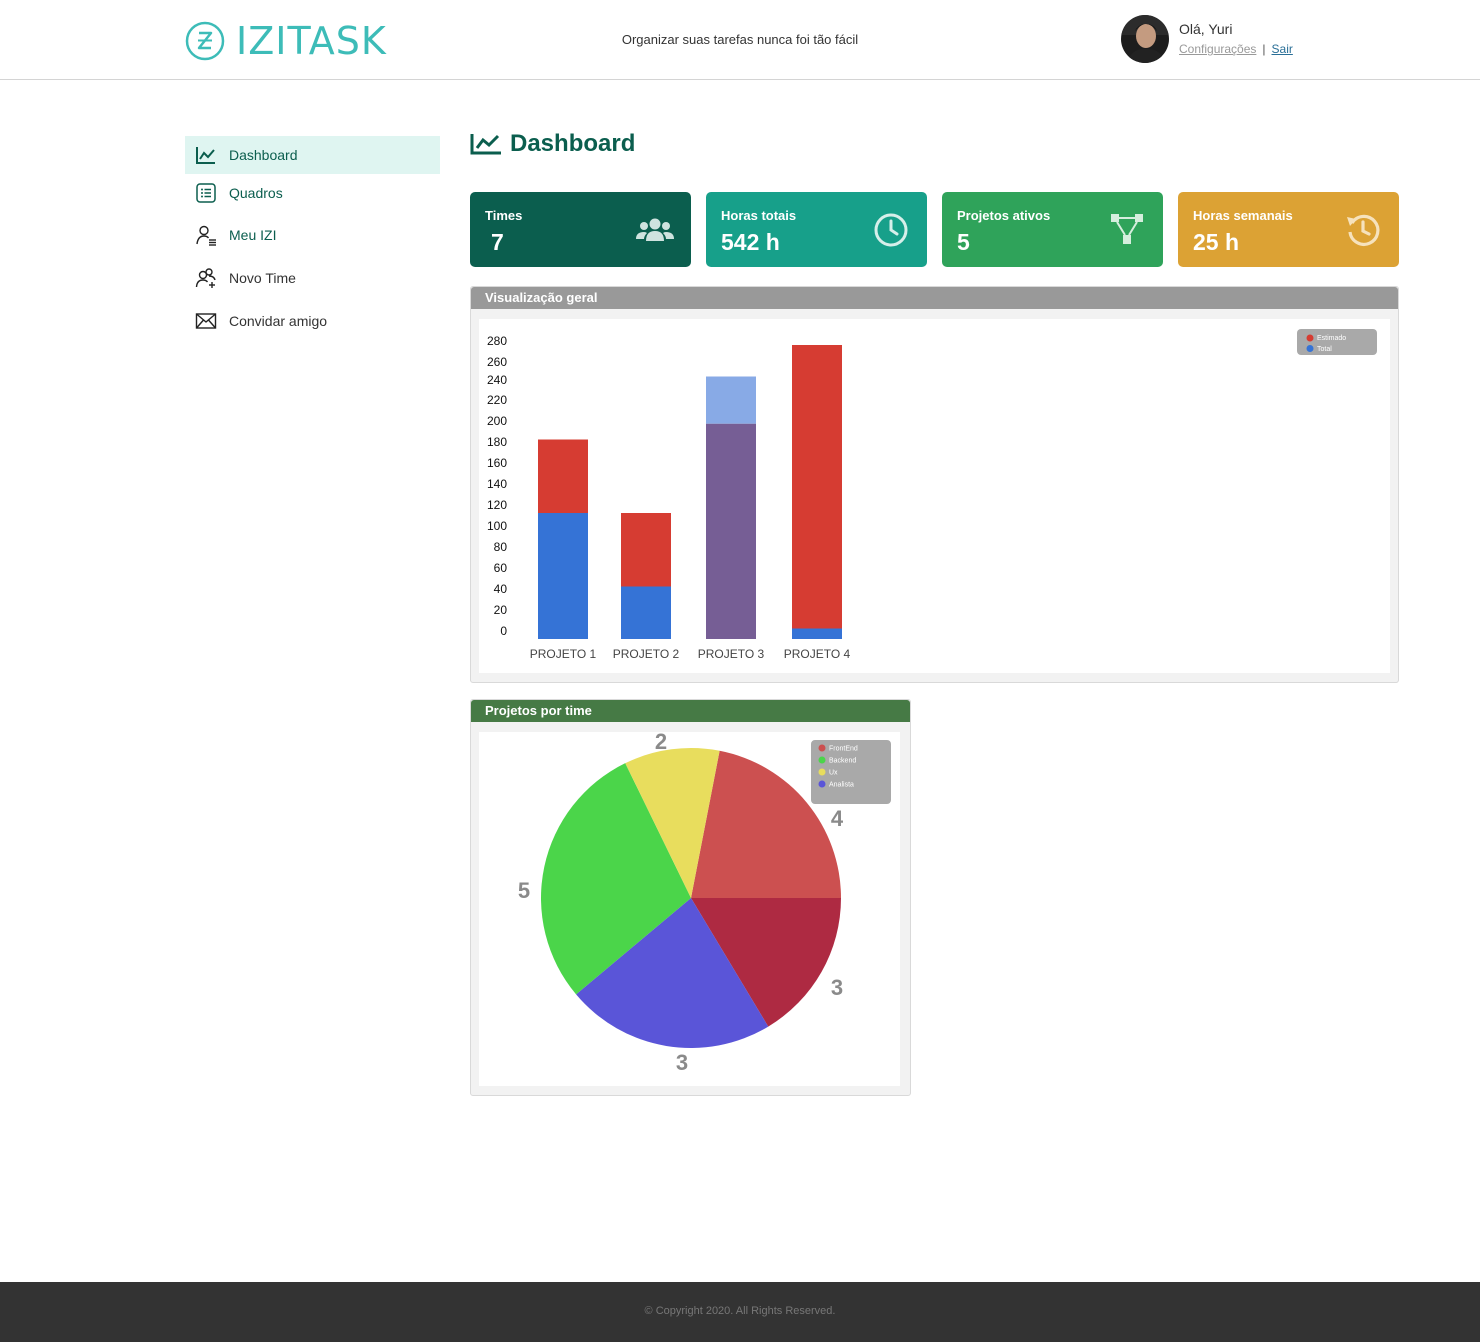  Describe the element at coordinates (263, 155) in the screenshot. I see `sidebar-item-label: Dashboard` at that location.